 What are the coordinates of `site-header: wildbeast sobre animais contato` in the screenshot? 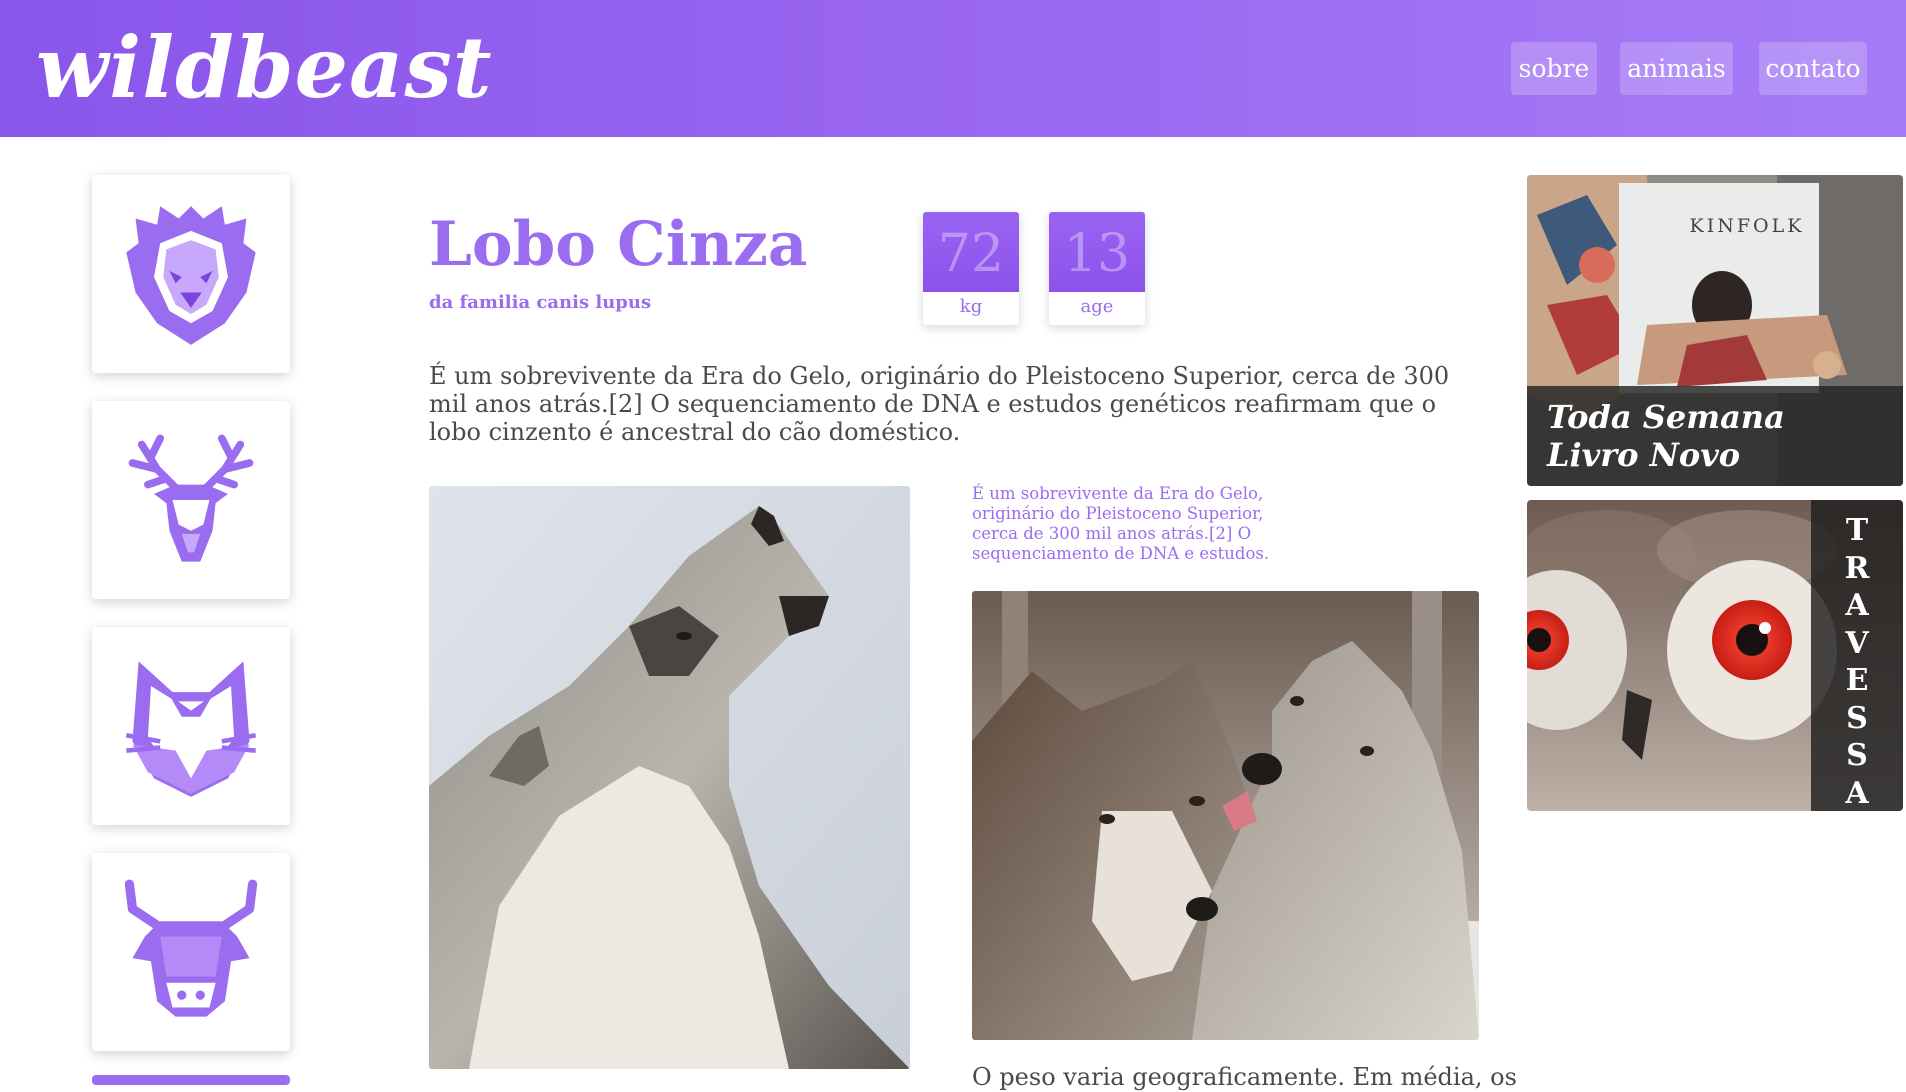 It's located at (953, 68).